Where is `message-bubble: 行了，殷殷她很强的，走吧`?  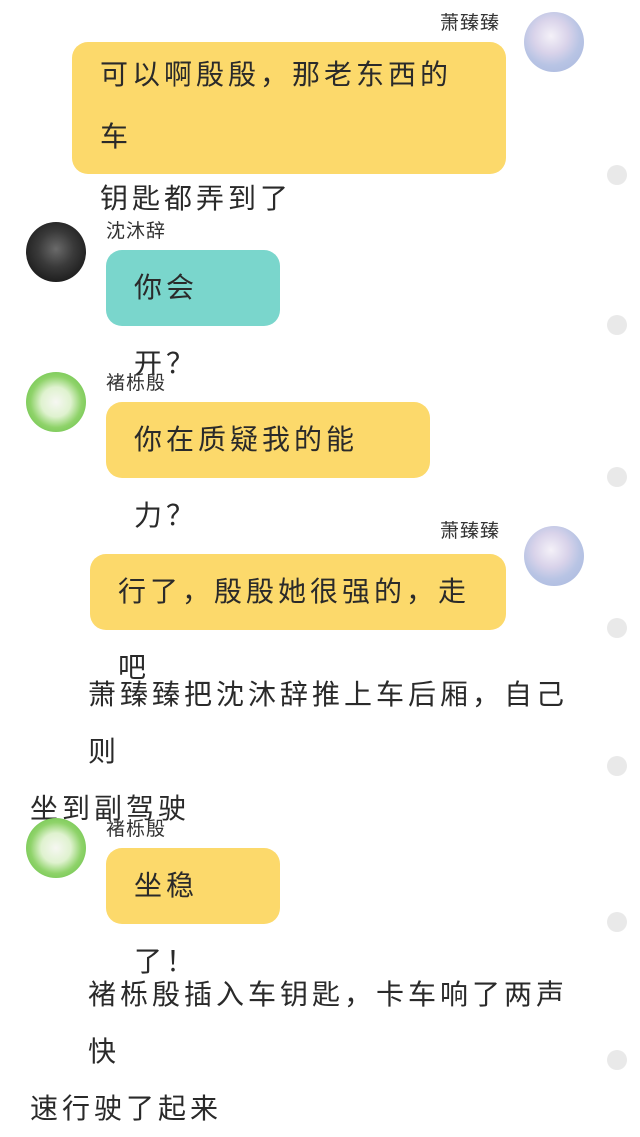 message-bubble: 行了，殷殷她很强的，走吧 is located at coordinates (298, 619).